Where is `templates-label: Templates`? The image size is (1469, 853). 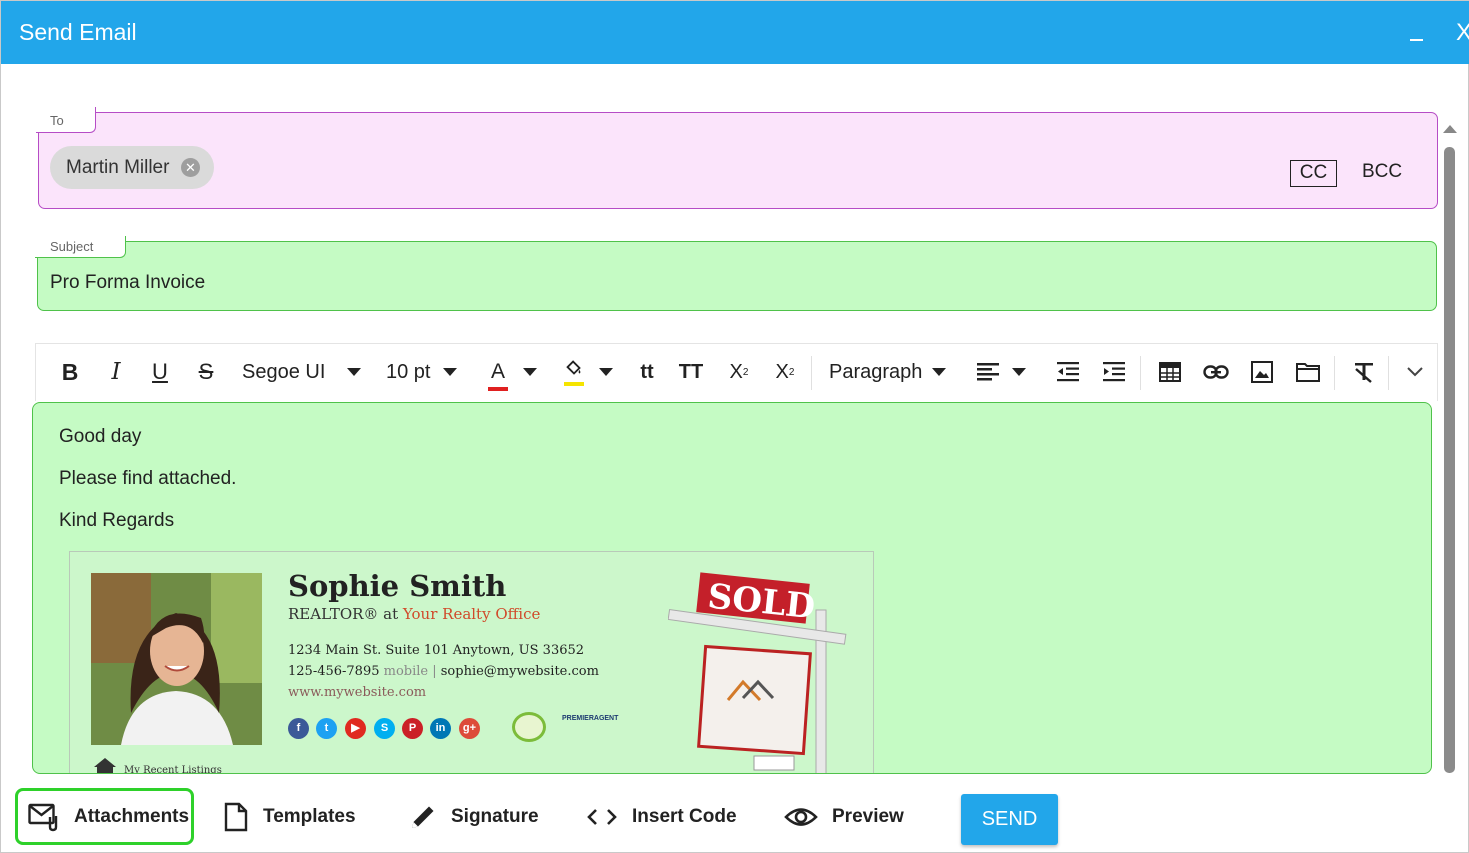
templates-label: Templates is located at coordinates (309, 816).